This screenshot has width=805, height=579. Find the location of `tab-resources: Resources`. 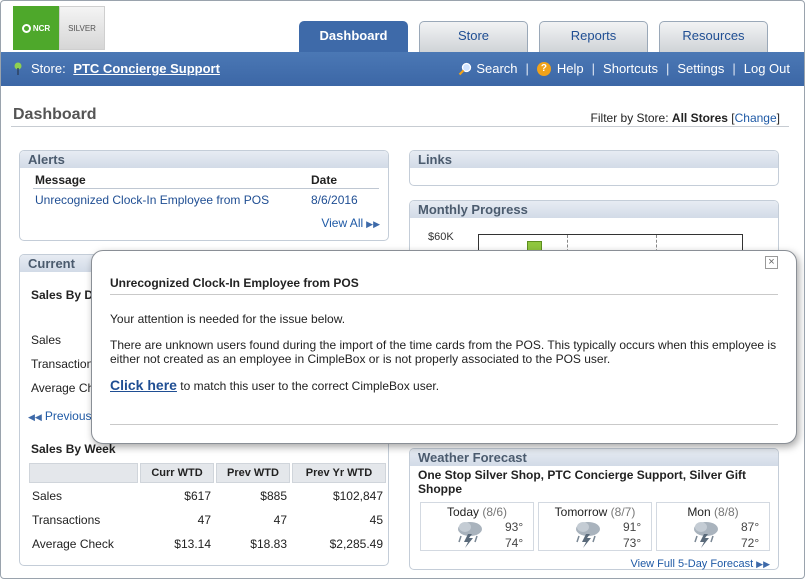

tab-resources: Resources is located at coordinates (713, 36).